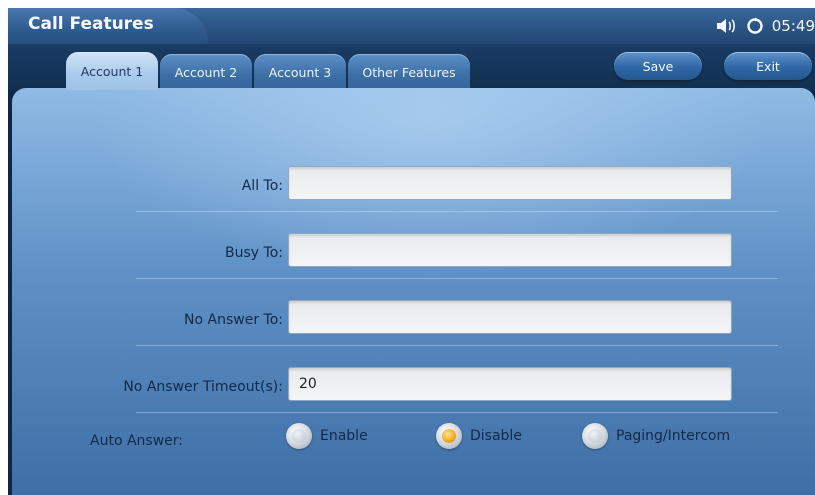  I want to click on title-bar: Call Features 05:49, so click(411, 26).